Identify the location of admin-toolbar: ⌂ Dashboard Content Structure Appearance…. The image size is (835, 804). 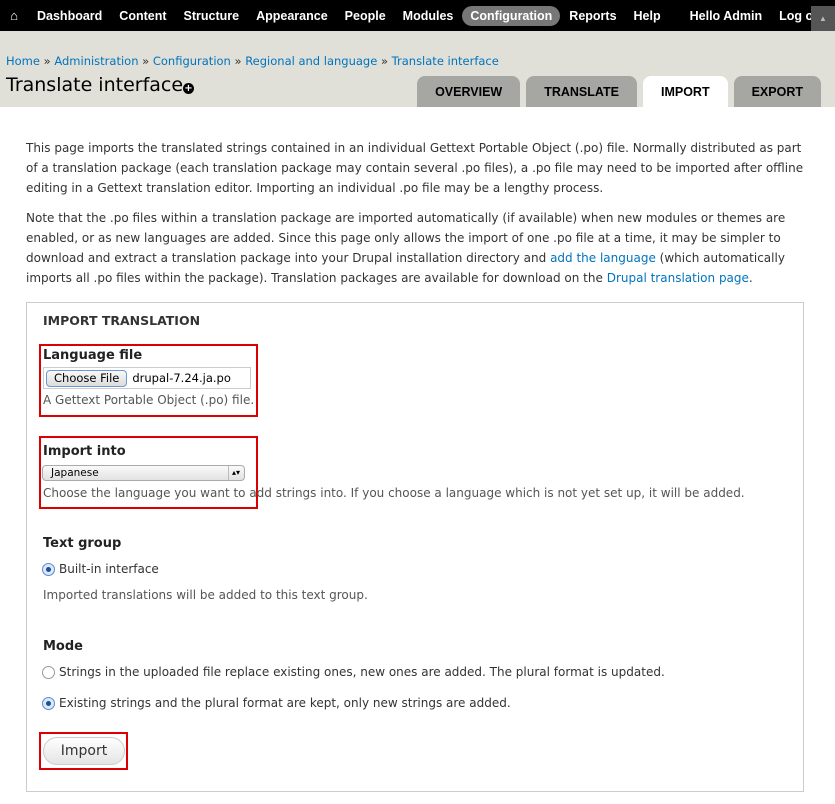
(417, 15).